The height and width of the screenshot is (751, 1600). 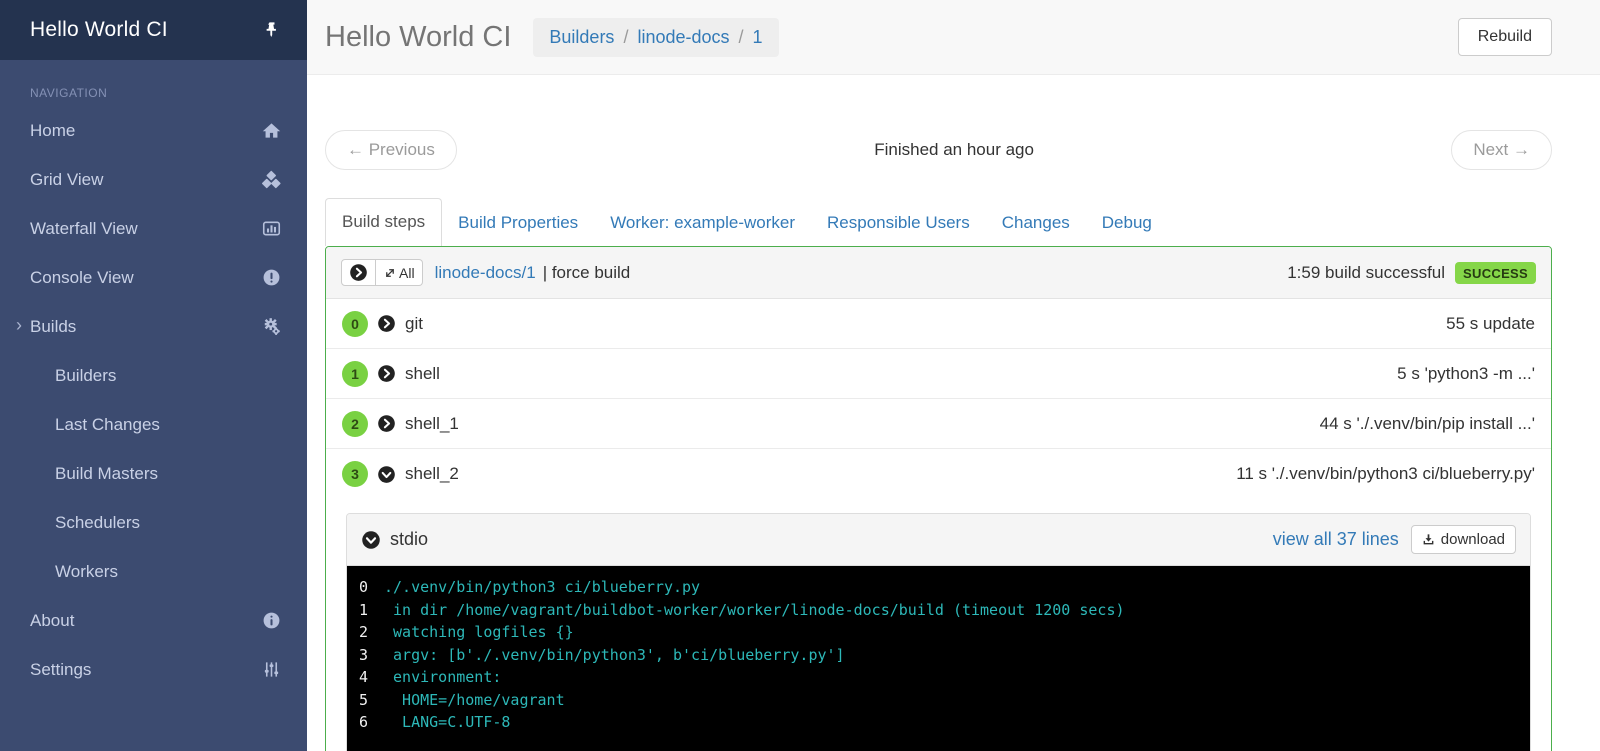 What do you see at coordinates (702, 223) in the screenshot?
I see `tab-worker-example-worker: Worker: example-worker` at bounding box center [702, 223].